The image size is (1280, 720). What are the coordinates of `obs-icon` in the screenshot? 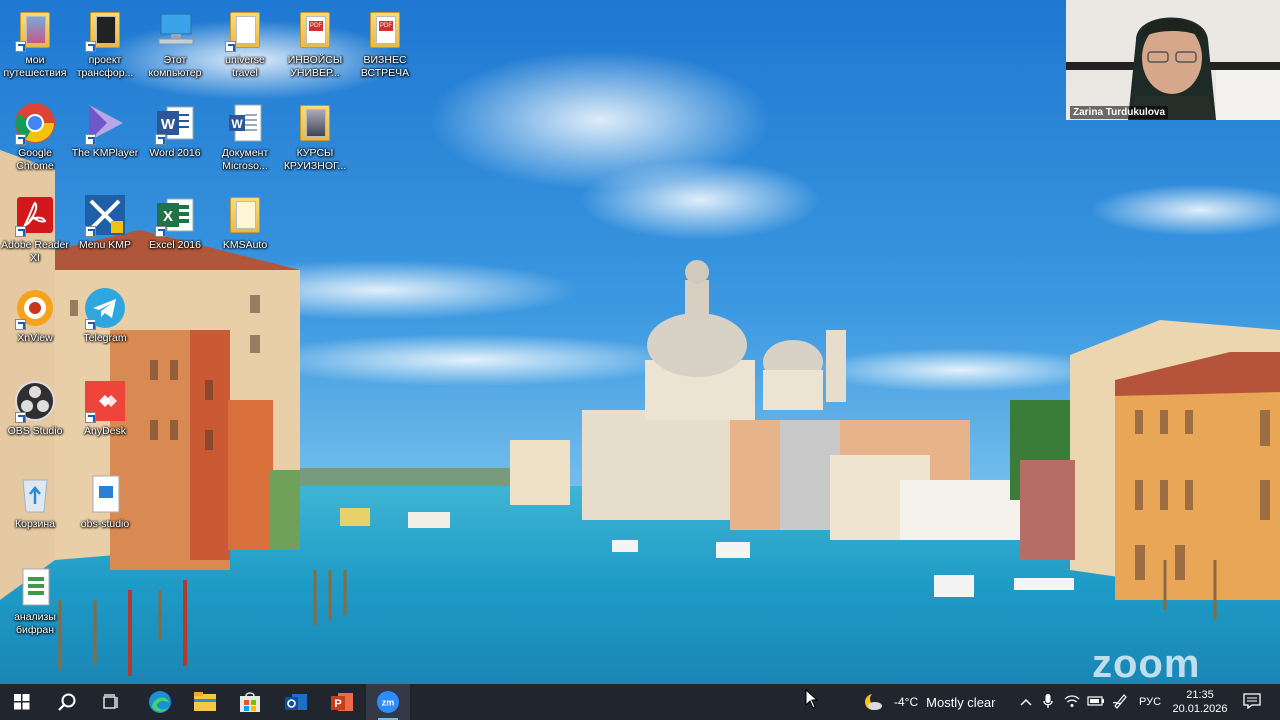 It's located at (35, 401).